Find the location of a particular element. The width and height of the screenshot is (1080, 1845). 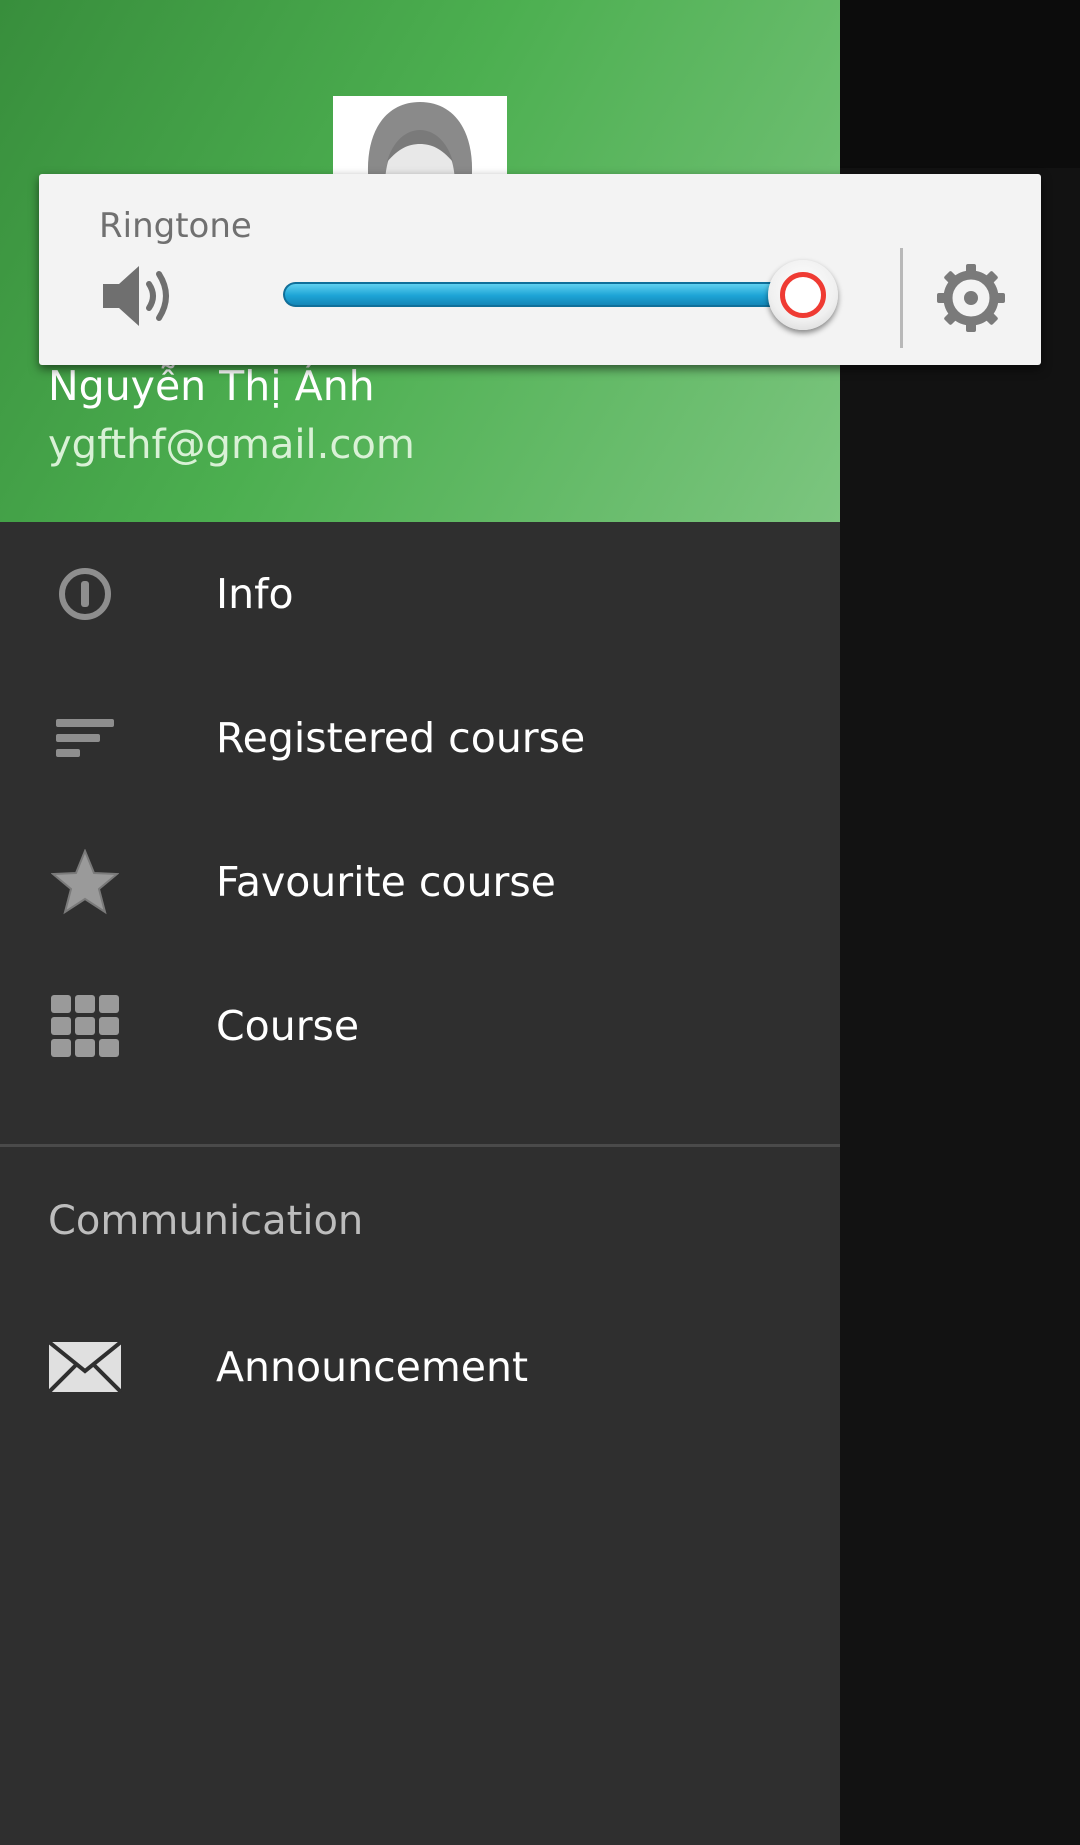

settings-button is located at coordinates (971, 298).